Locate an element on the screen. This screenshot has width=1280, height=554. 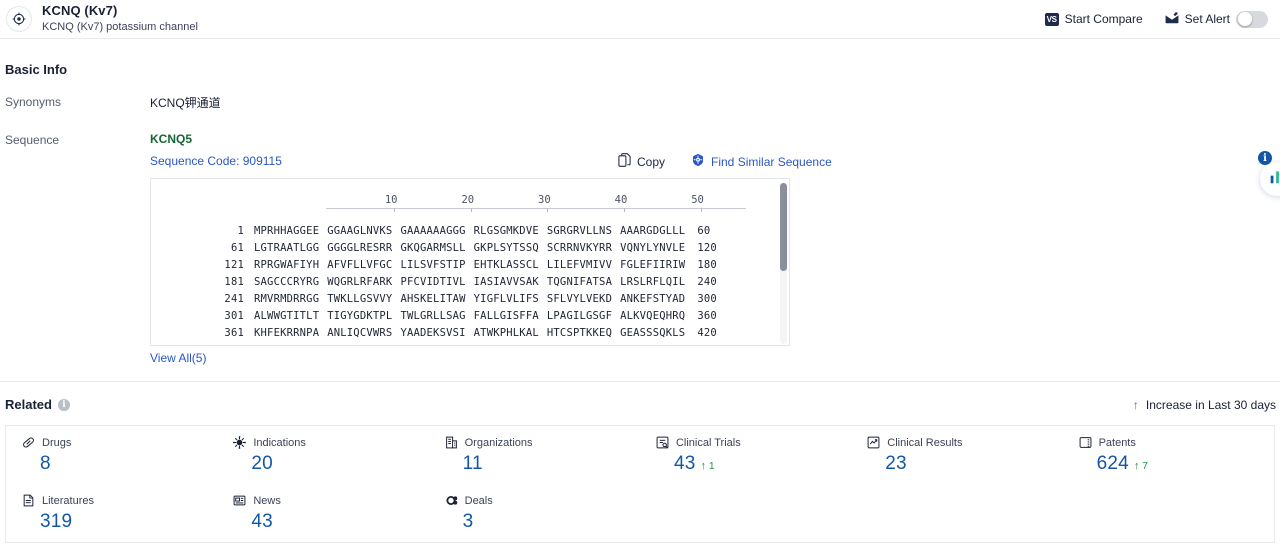
sequence-chunk: LILEFVMIVV is located at coordinates (579, 265).